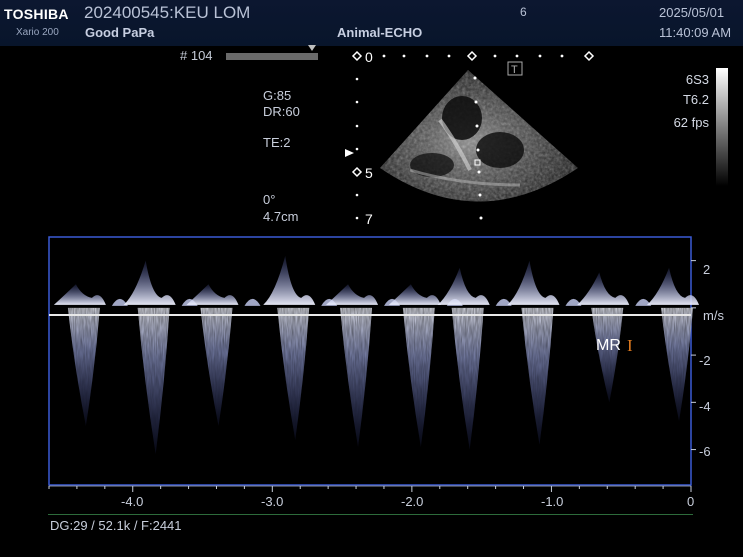  Describe the element at coordinates (630, 346) in the screenshot. I see `text-cursor-icon: I` at that location.